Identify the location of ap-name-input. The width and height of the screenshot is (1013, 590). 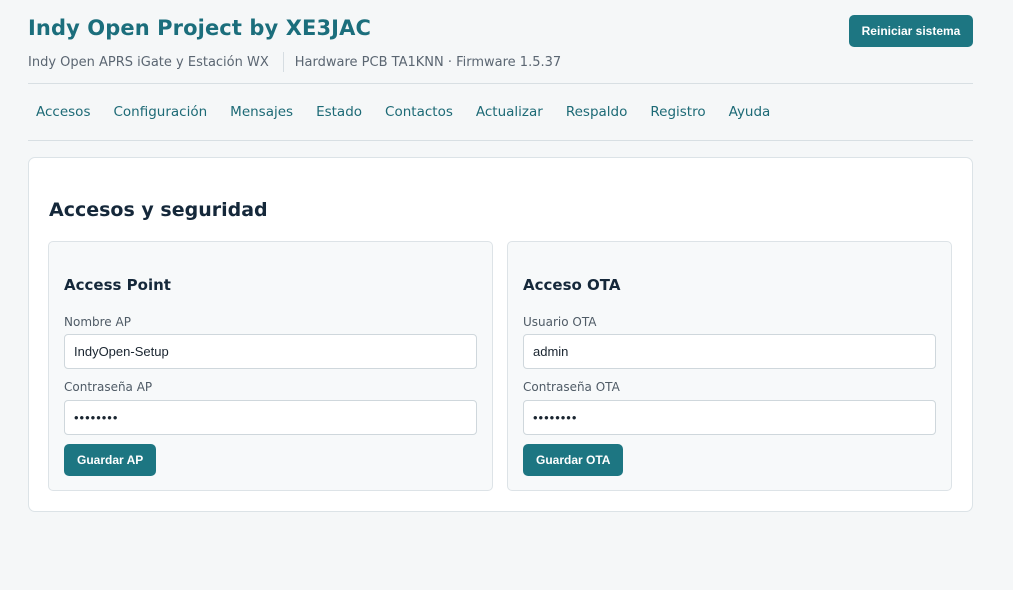
(270, 351).